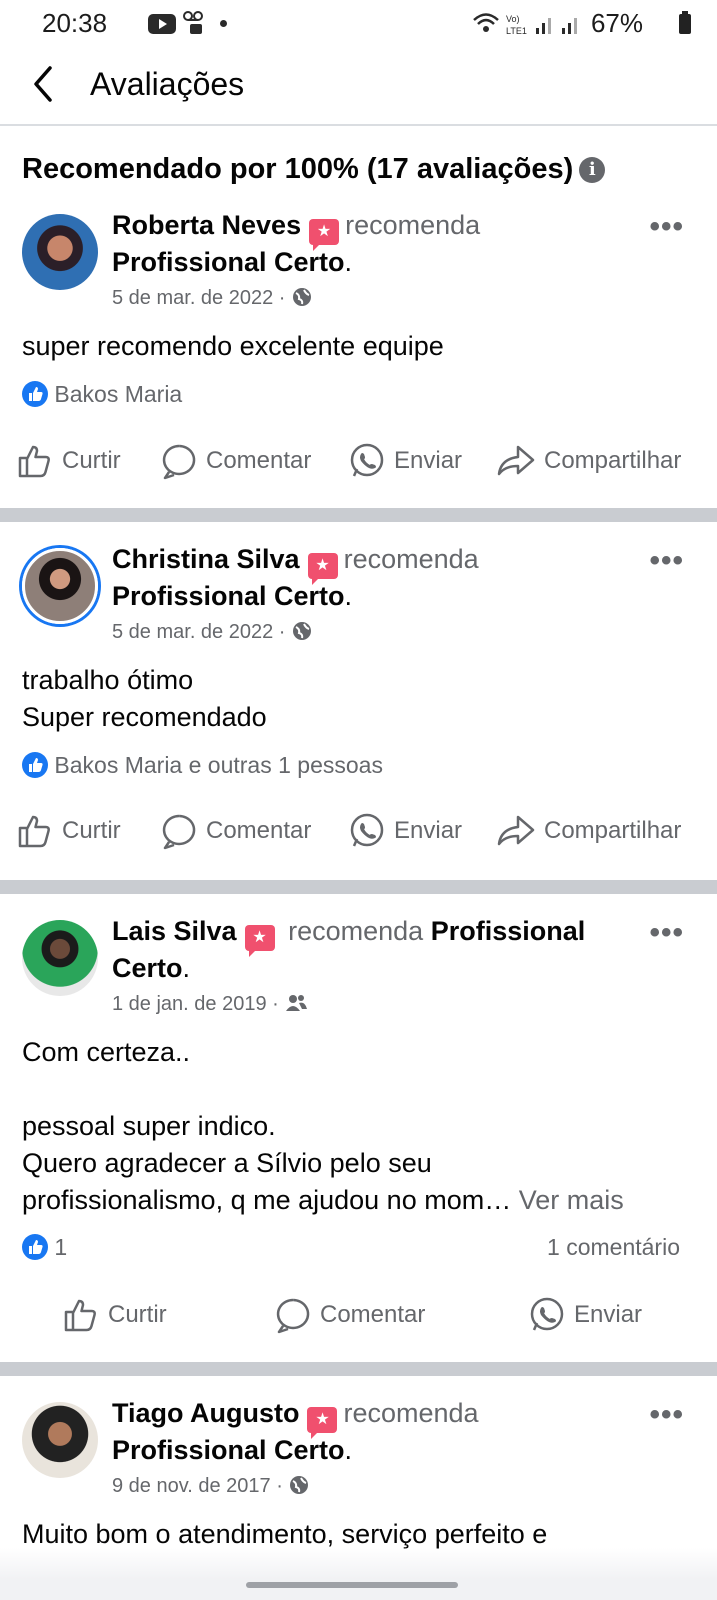 The height and width of the screenshot is (1600, 717). Describe the element at coordinates (167, 84) in the screenshot. I see `page-title: Avaliações` at that location.